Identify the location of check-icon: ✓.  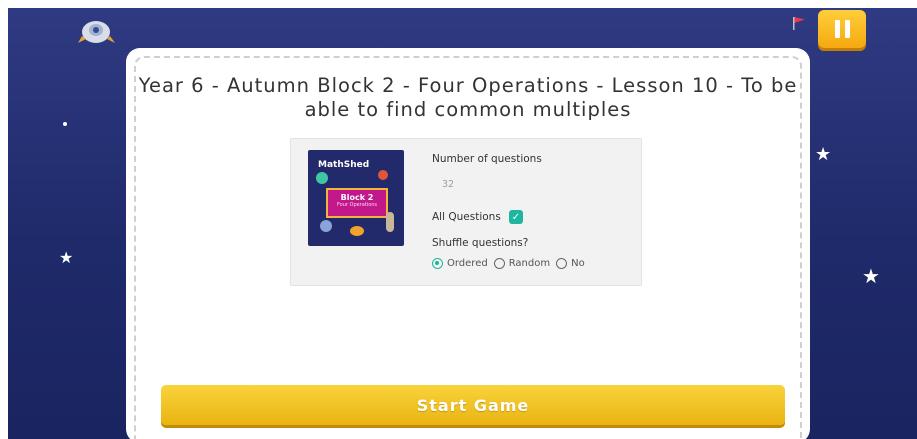
(516, 217).